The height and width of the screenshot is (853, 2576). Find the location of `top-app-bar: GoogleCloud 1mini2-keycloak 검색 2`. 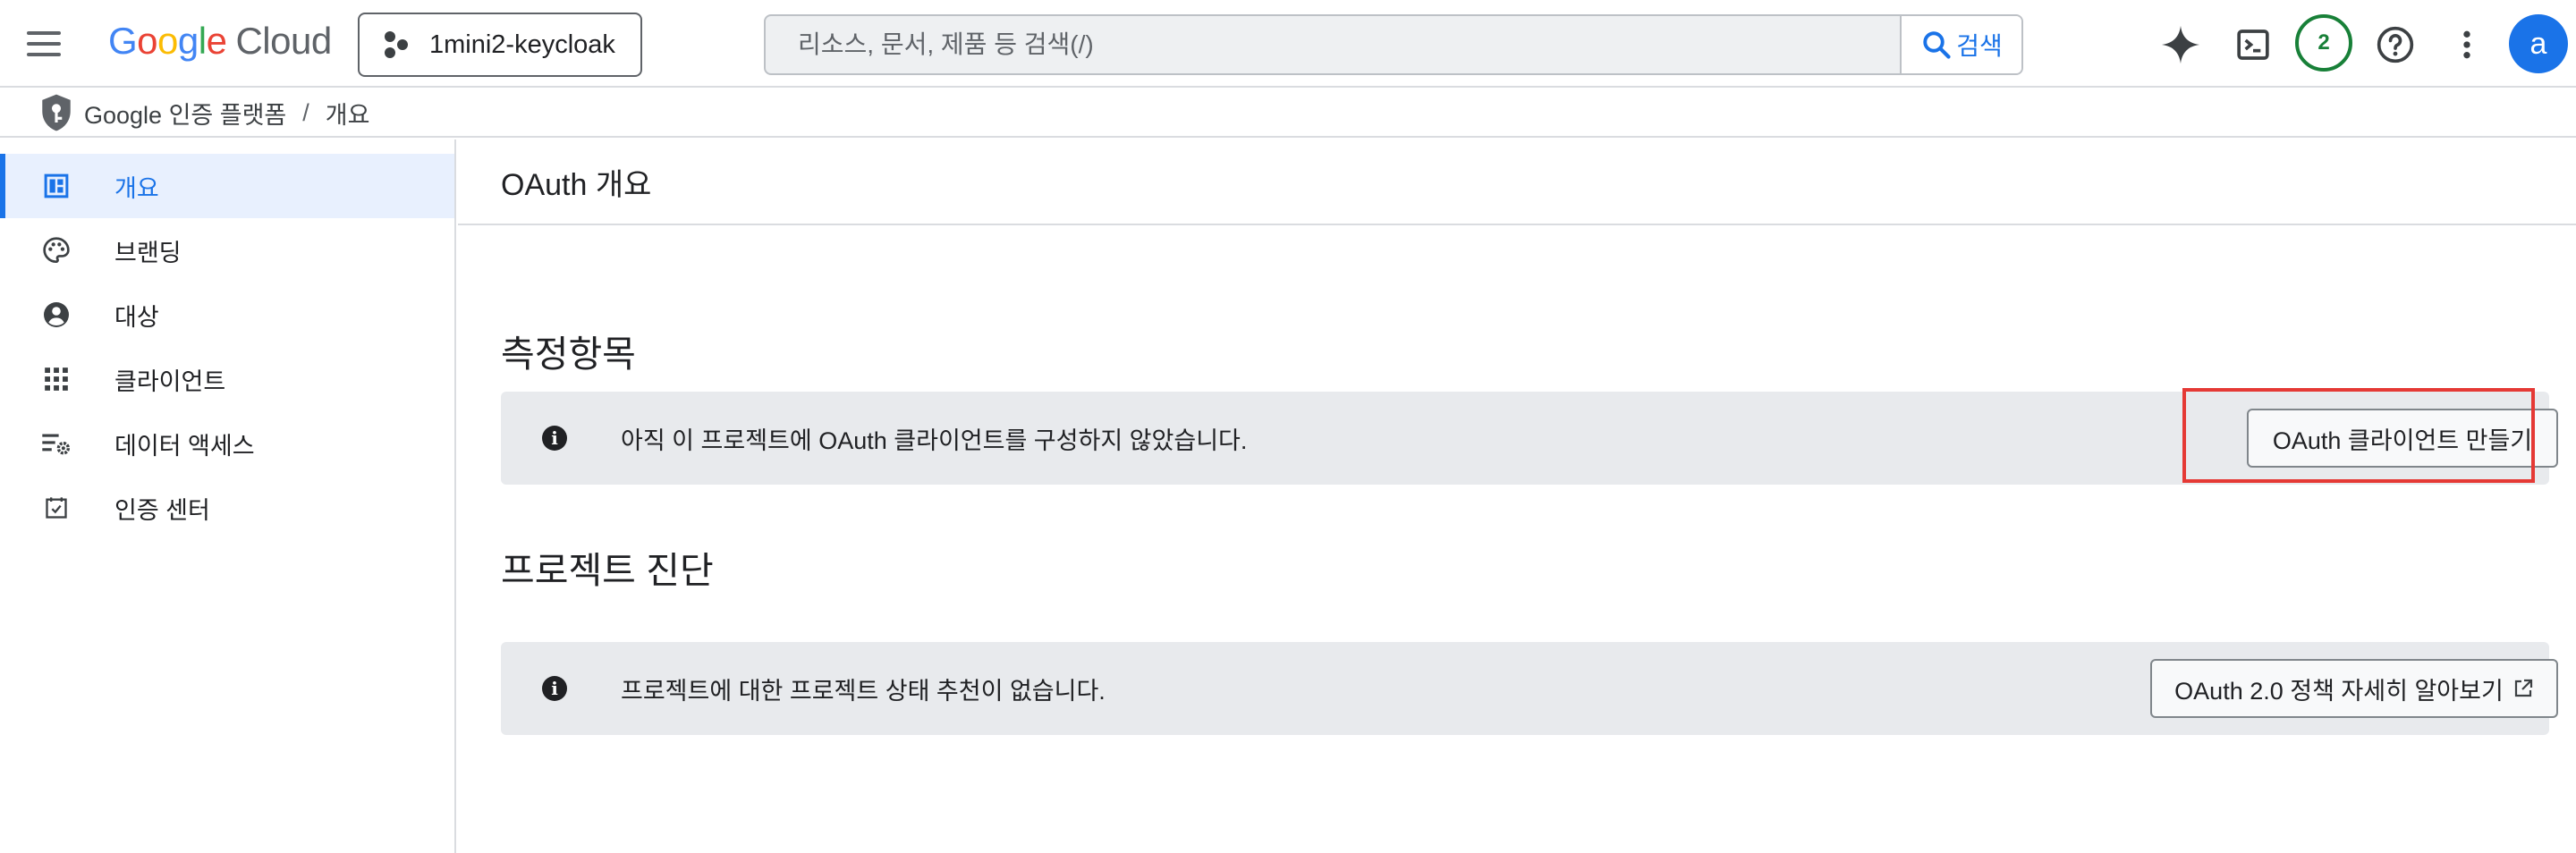

top-app-bar: GoogleCloud 1mini2-keycloak 검색 2 is located at coordinates (1288, 44).